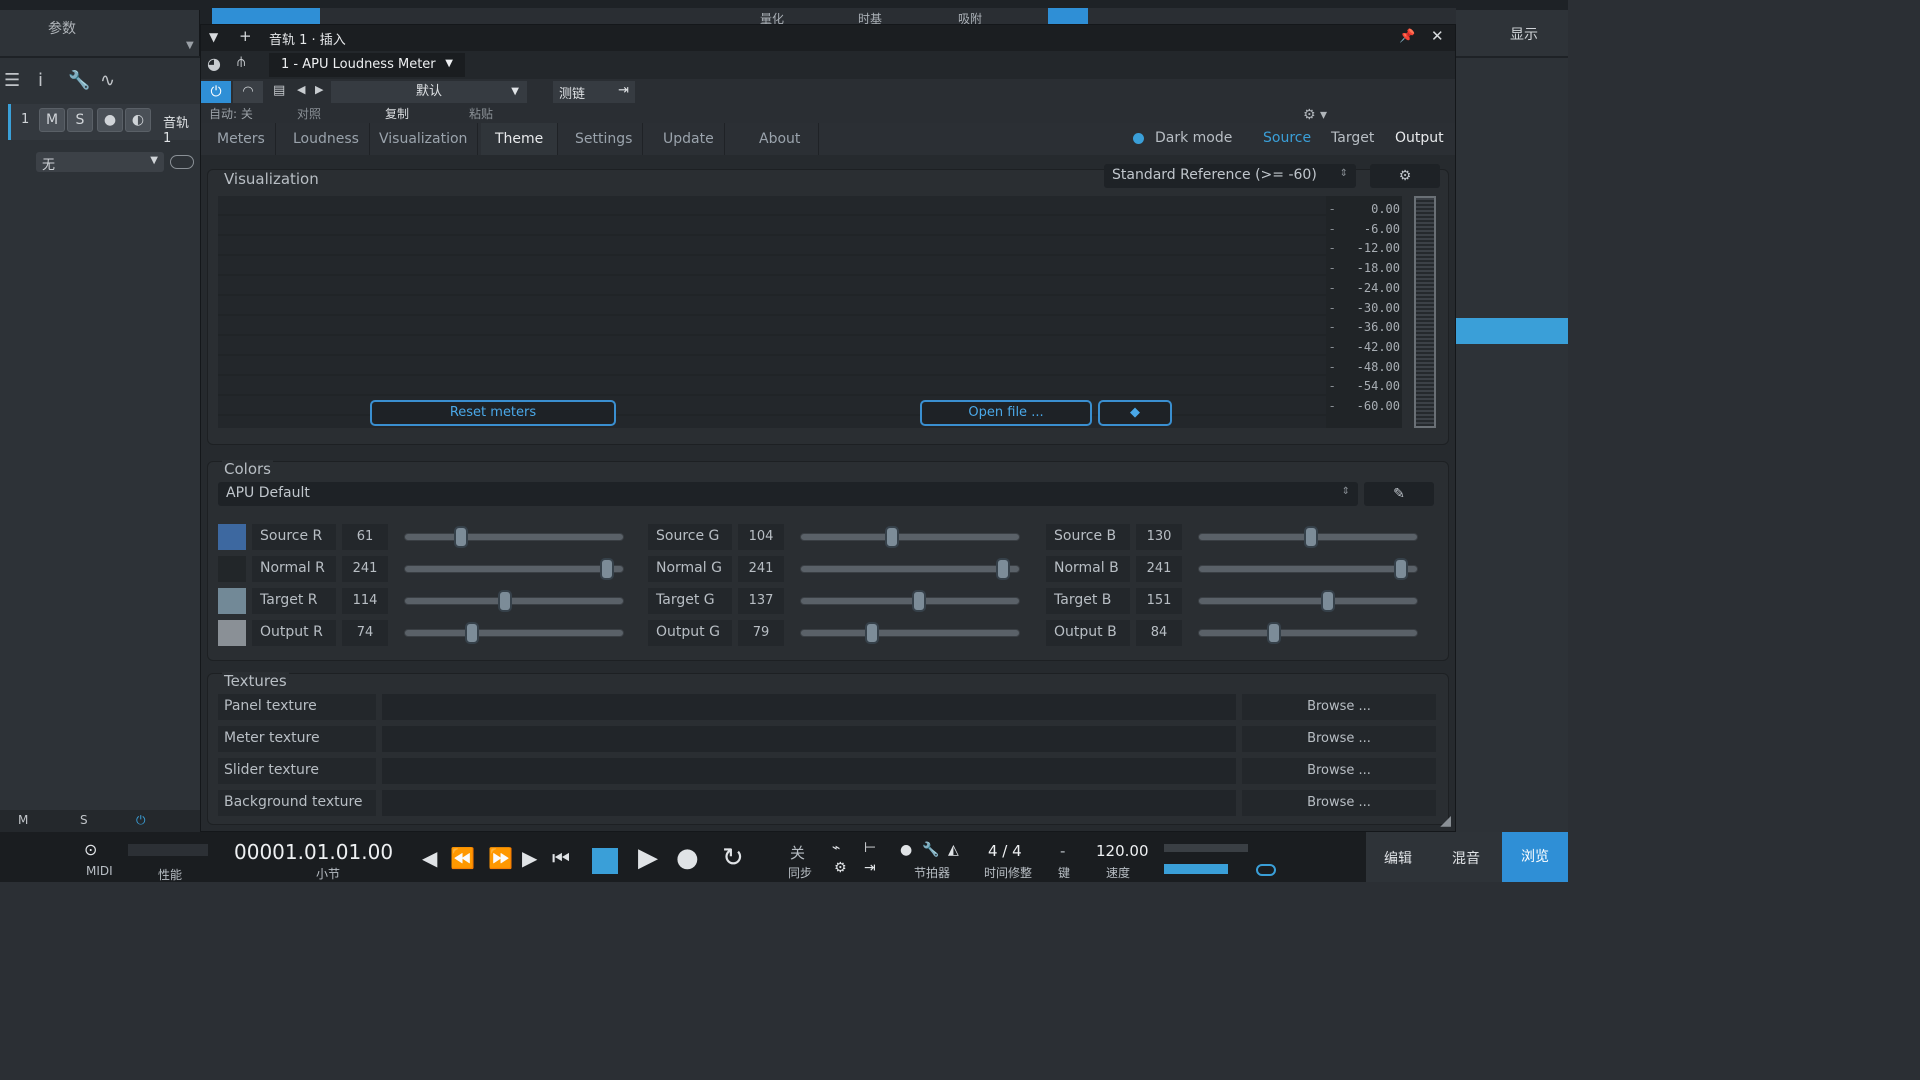 This screenshot has height=1080, width=1920. I want to click on plugin-select: 1 - APU Loudness Meter ▼, so click(367, 65).